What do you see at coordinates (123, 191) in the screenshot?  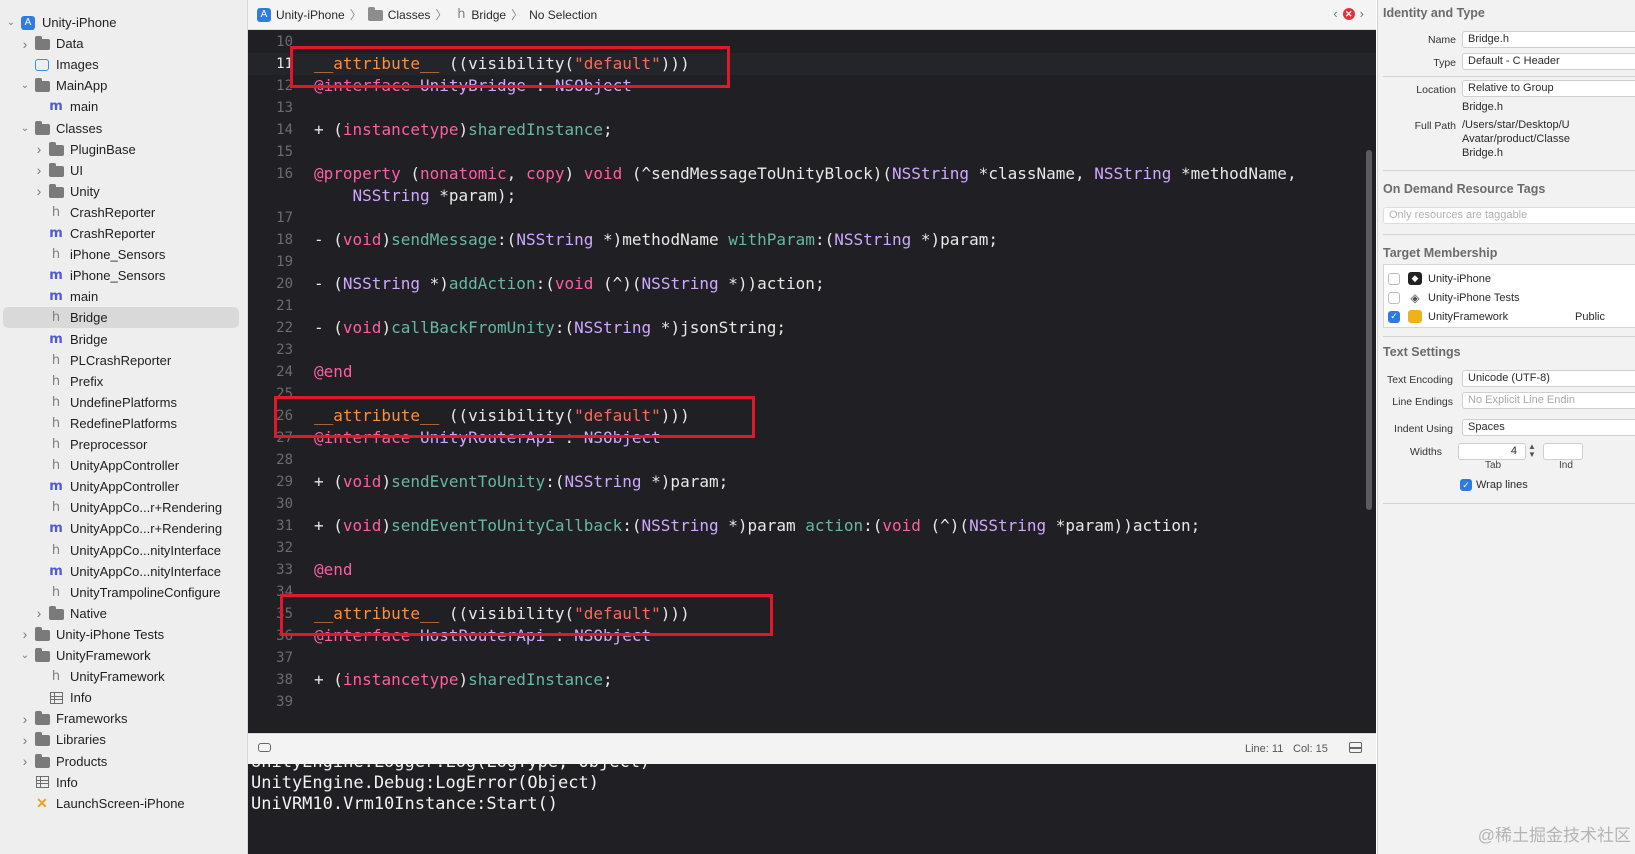 I see `navigator-item: › Unity` at bounding box center [123, 191].